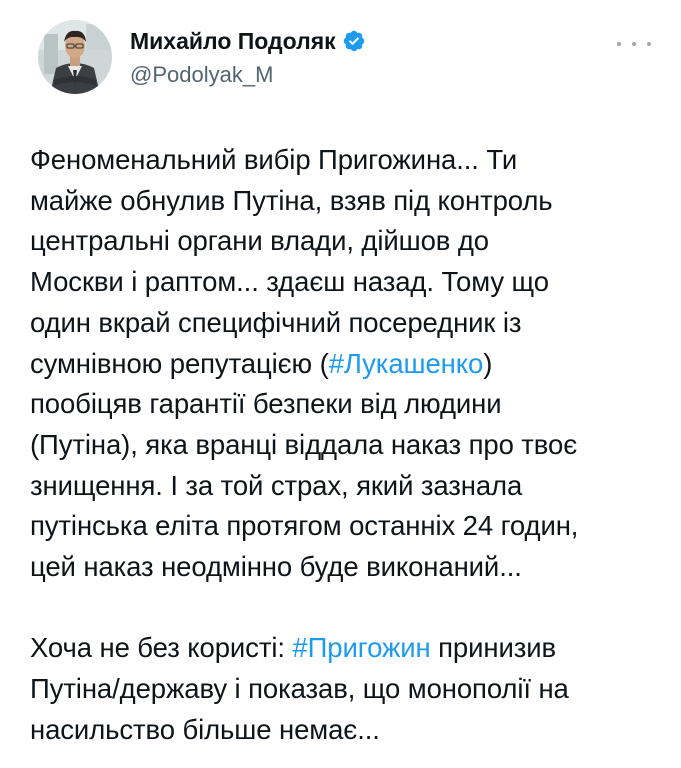  I want to click on tweet-text-segment: ), so click(488, 363).